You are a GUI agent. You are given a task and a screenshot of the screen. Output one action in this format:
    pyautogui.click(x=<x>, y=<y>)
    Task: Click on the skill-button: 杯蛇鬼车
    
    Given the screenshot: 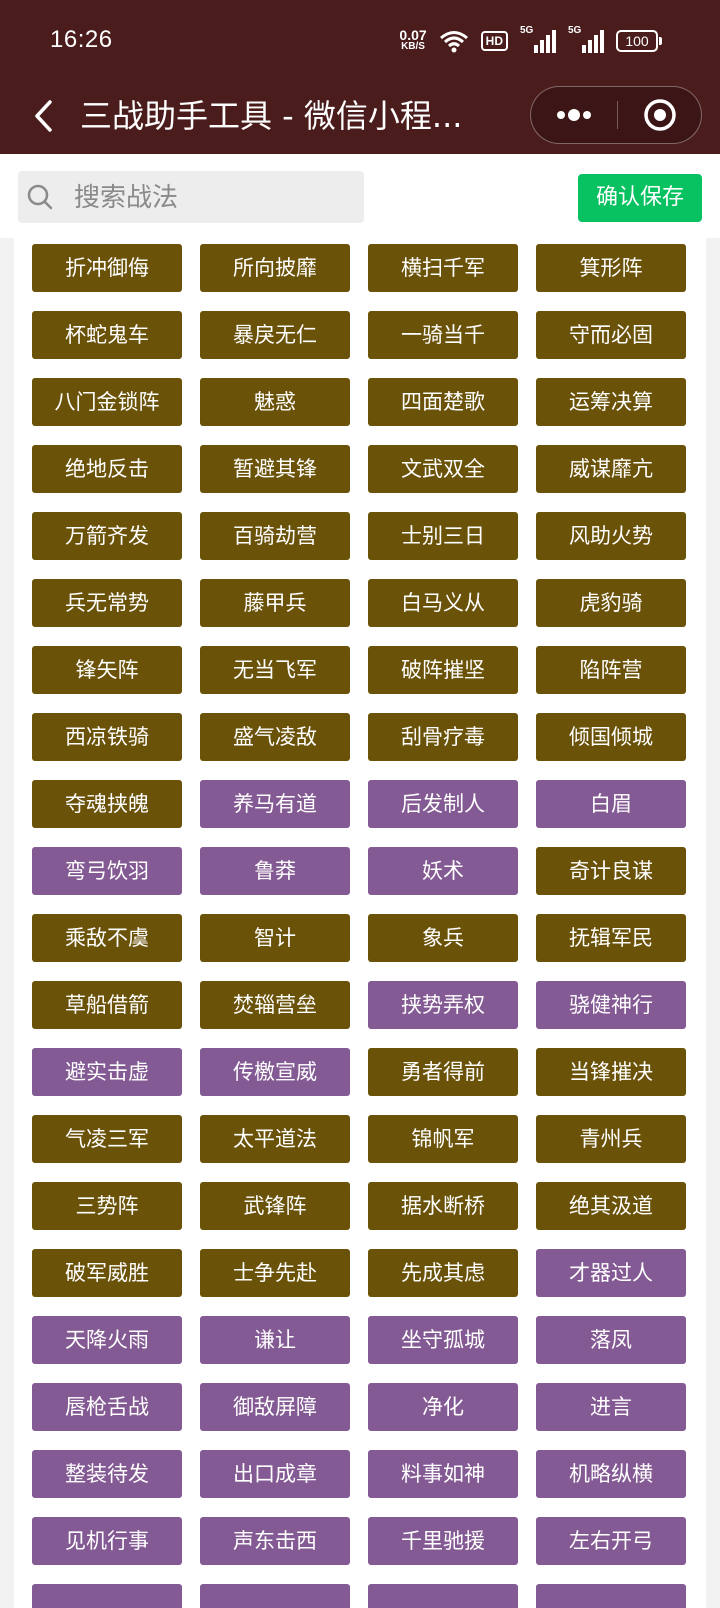 What is the action you would take?
    pyautogui.click(x=107, y=335)
    